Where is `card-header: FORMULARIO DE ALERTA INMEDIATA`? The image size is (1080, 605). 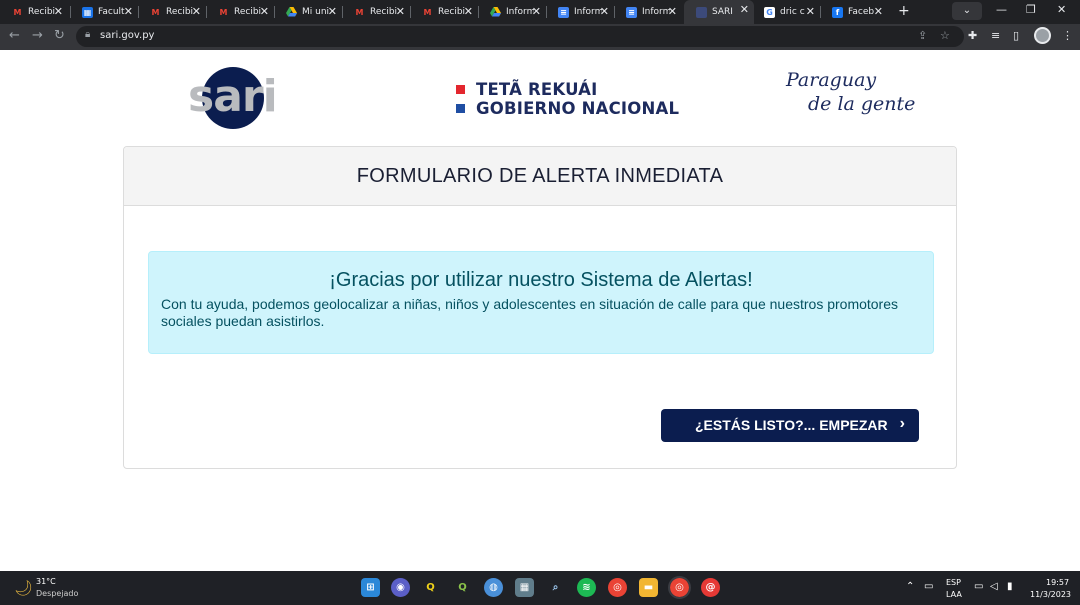 card-header: FORMULARIO DE ALERTA INMEDIATA is located at coordinates (540, 176).